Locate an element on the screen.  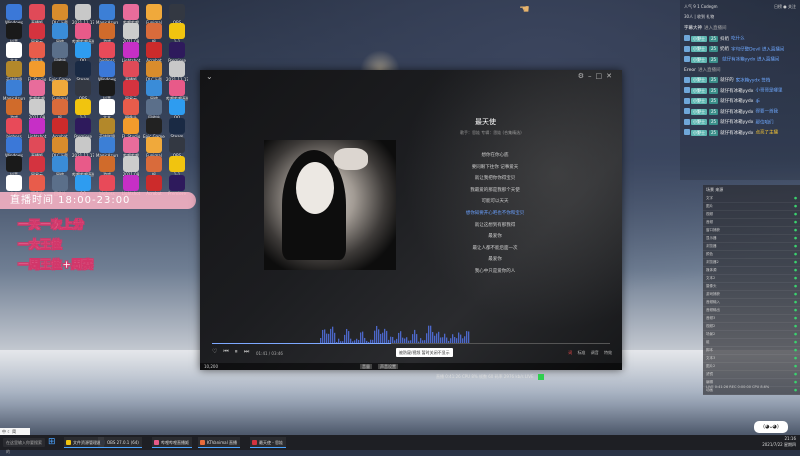
lyric-line: 就让我把你你得宝贝 is located at coordinates (495, 179).